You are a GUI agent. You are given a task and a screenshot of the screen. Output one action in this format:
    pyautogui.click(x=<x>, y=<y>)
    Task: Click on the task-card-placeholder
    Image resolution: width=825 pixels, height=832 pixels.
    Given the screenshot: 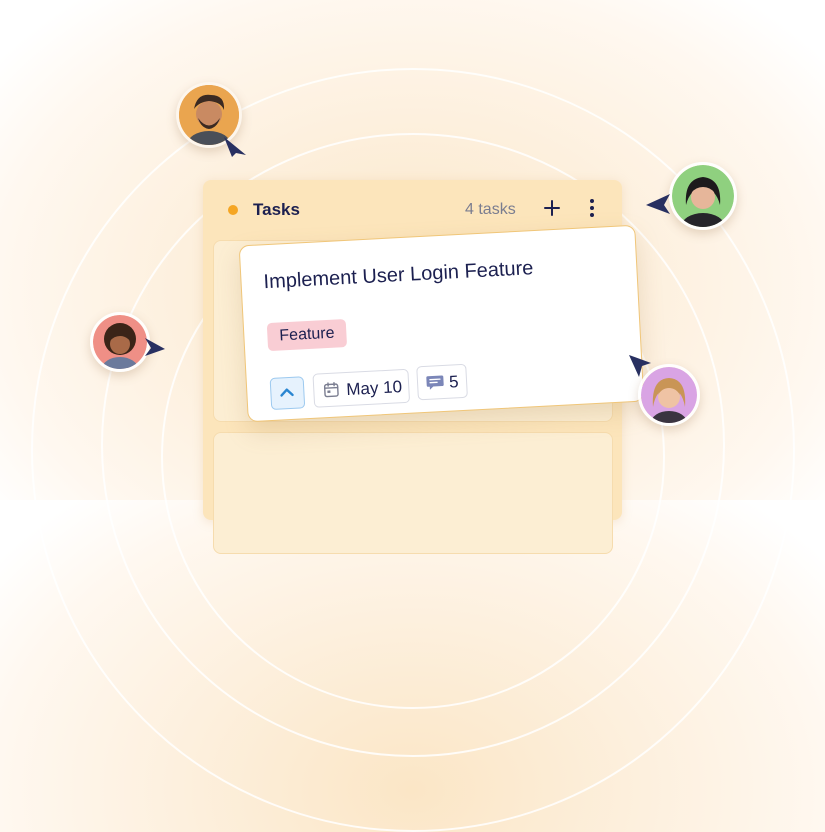 What is the action you would take?
    pyautogui.click(x=413, y=493)
    